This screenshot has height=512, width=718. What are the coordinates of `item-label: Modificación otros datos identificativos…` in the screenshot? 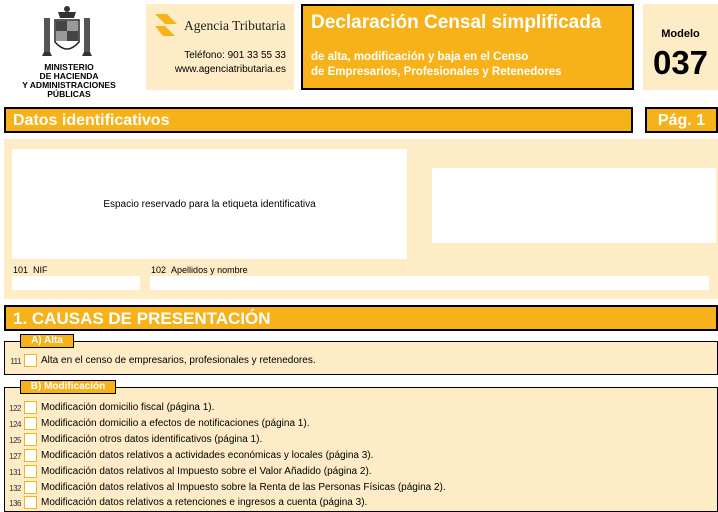 It's located at (152, 439).